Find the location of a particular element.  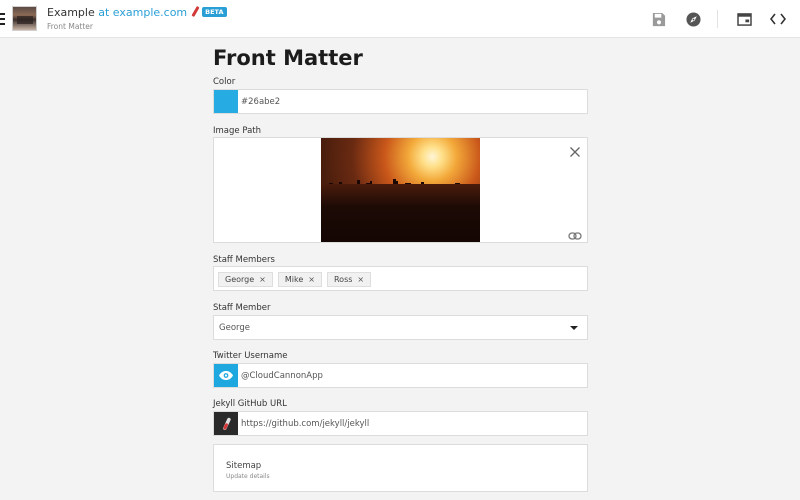

code-icon is located at coordinates (778, 19).